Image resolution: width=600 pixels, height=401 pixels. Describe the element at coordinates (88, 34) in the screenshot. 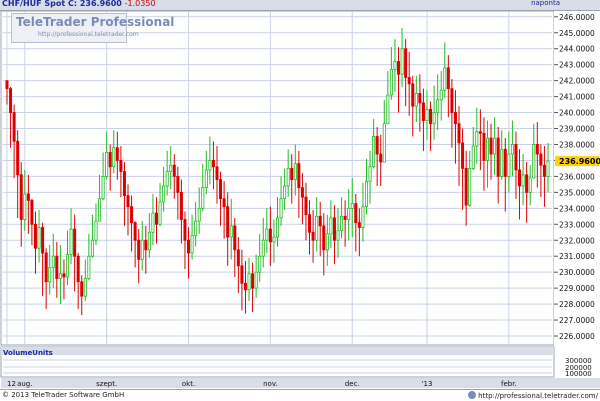

I see `logo-url: http://professional.teletrader.com` at that location.